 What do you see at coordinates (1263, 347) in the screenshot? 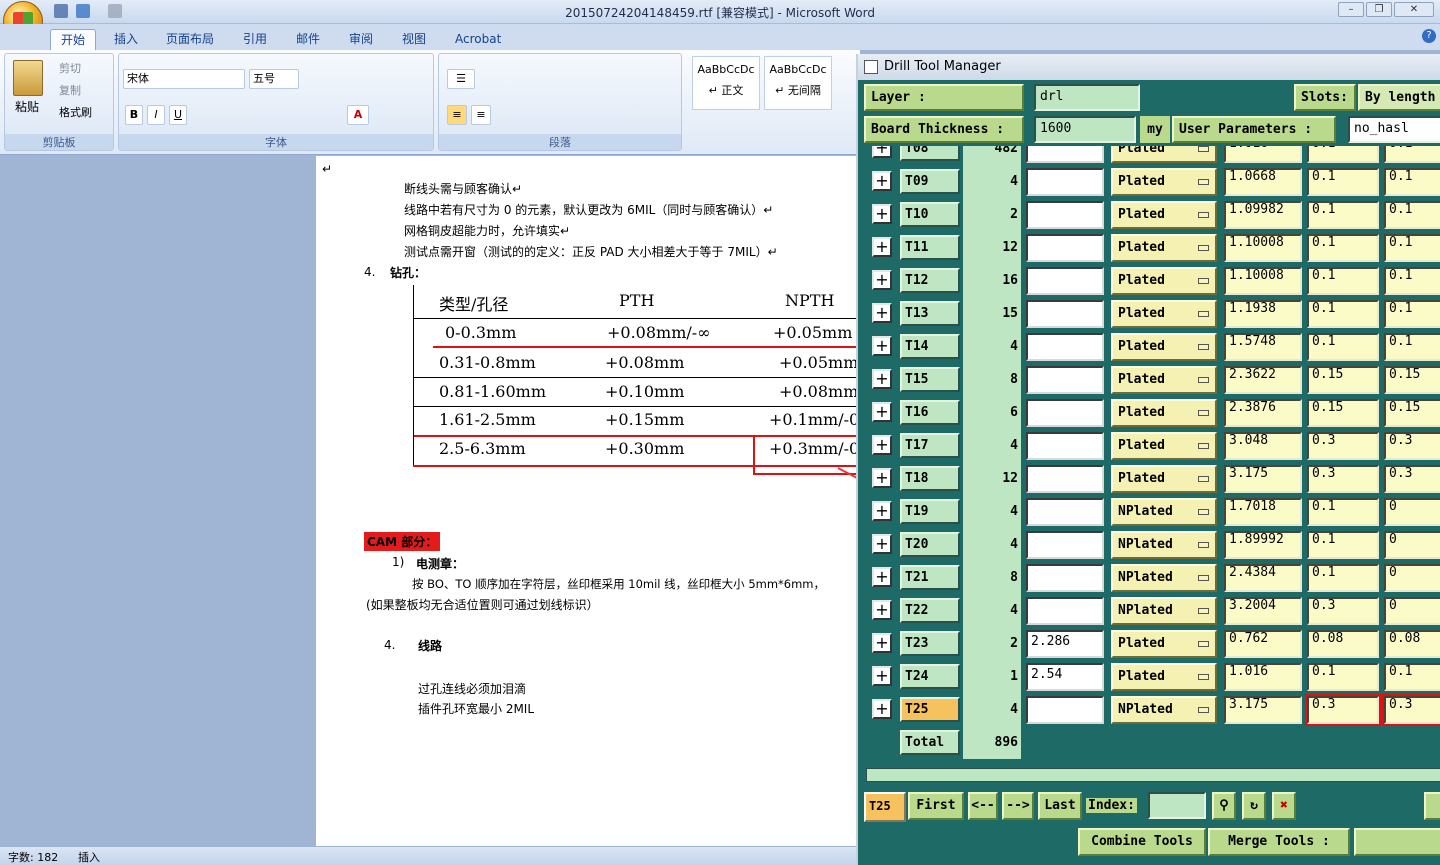
I see `drill-size-input: 1.5748` at bounding box center [1263, 347].